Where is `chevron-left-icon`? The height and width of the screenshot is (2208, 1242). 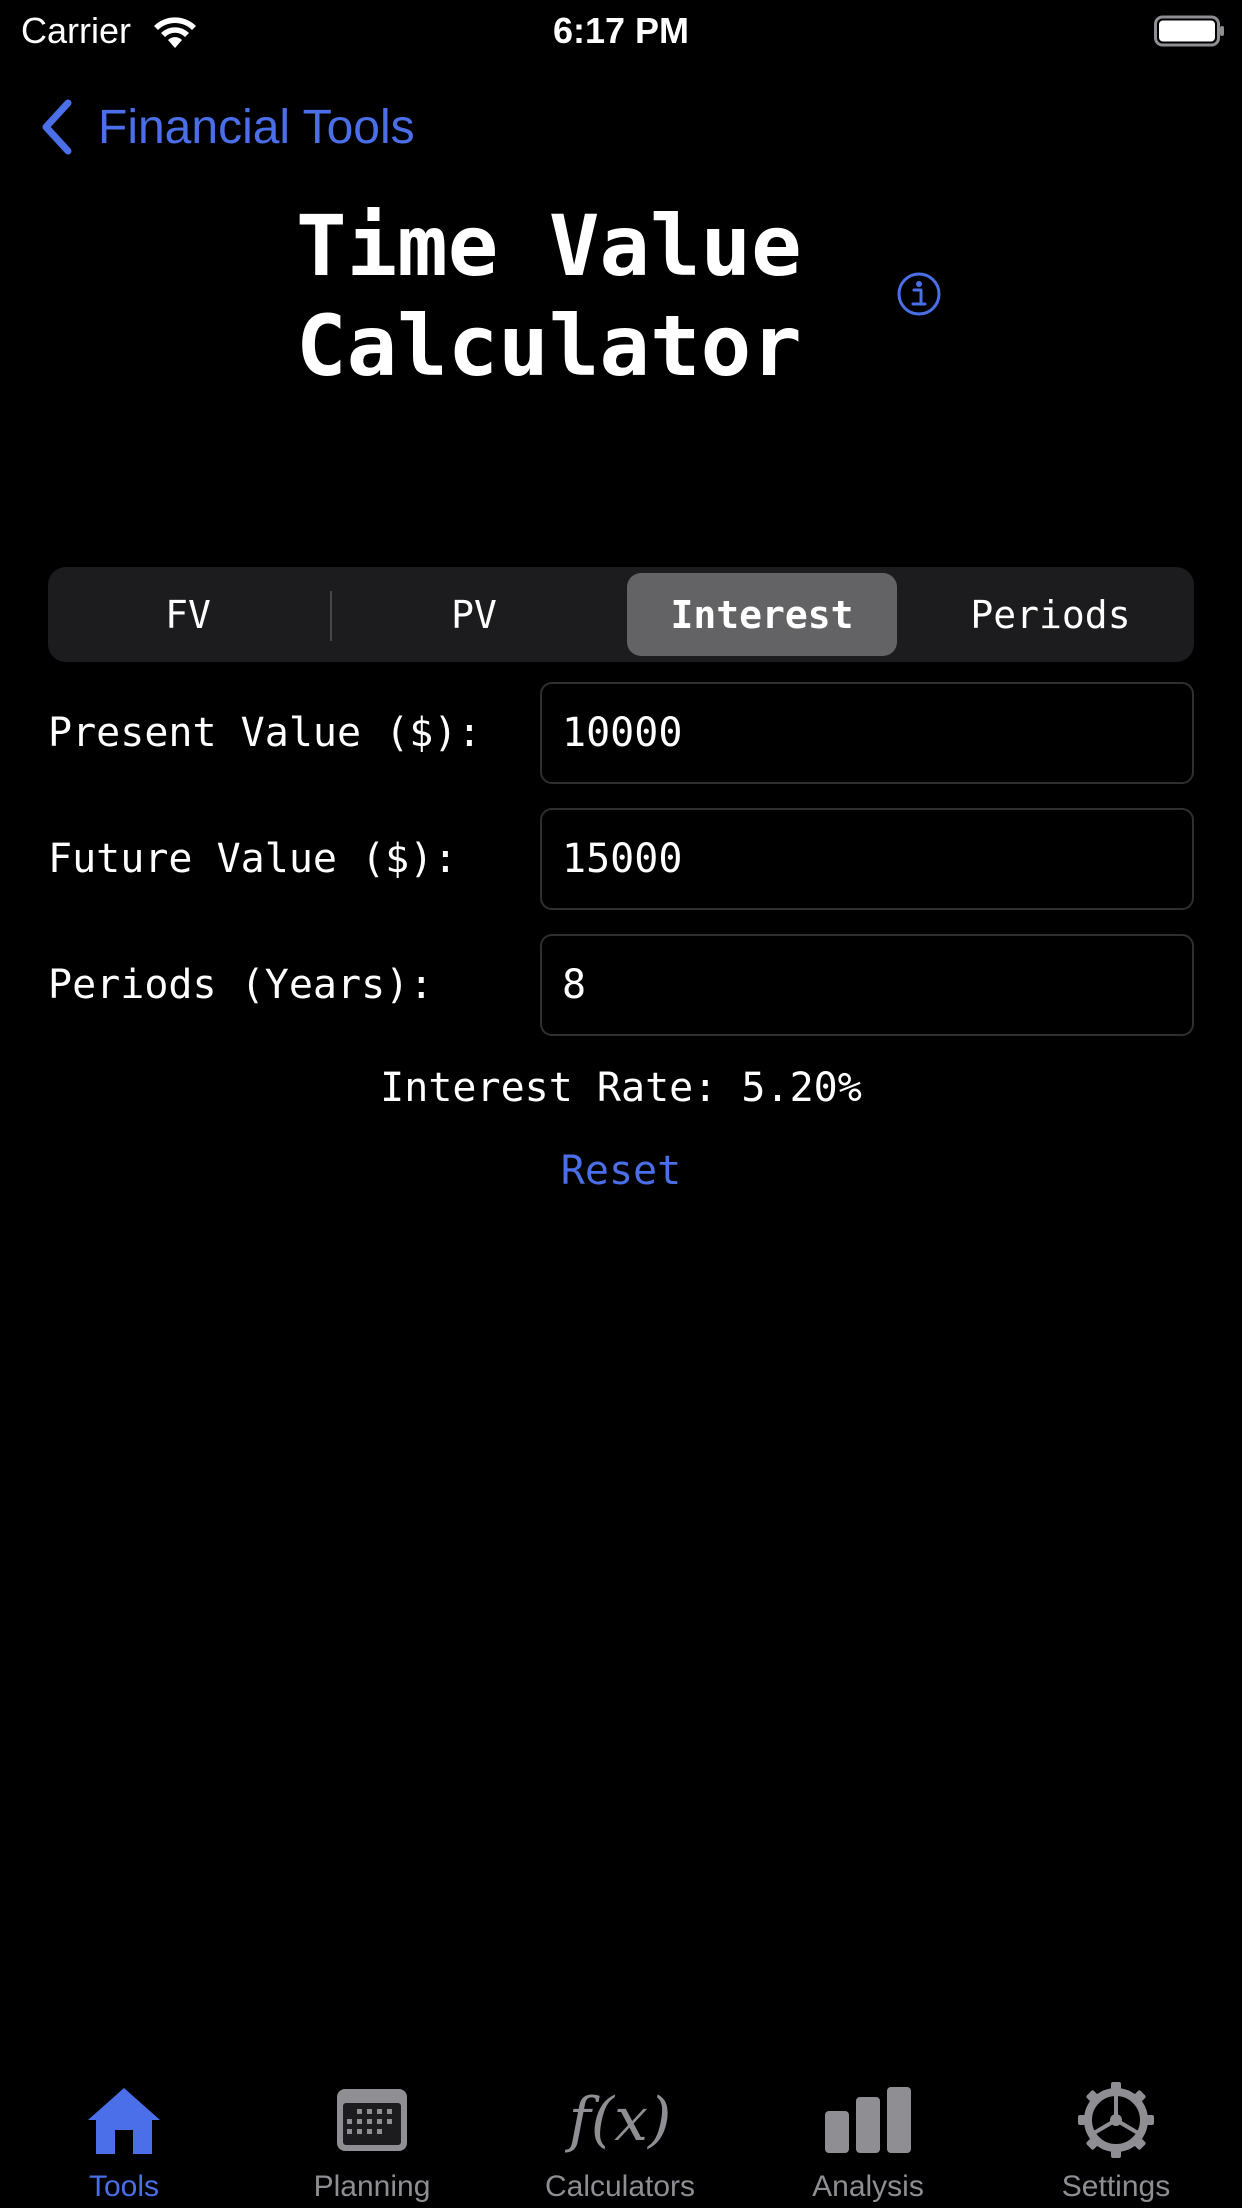 chevron-left-icon is located at coordinates (57, 127).